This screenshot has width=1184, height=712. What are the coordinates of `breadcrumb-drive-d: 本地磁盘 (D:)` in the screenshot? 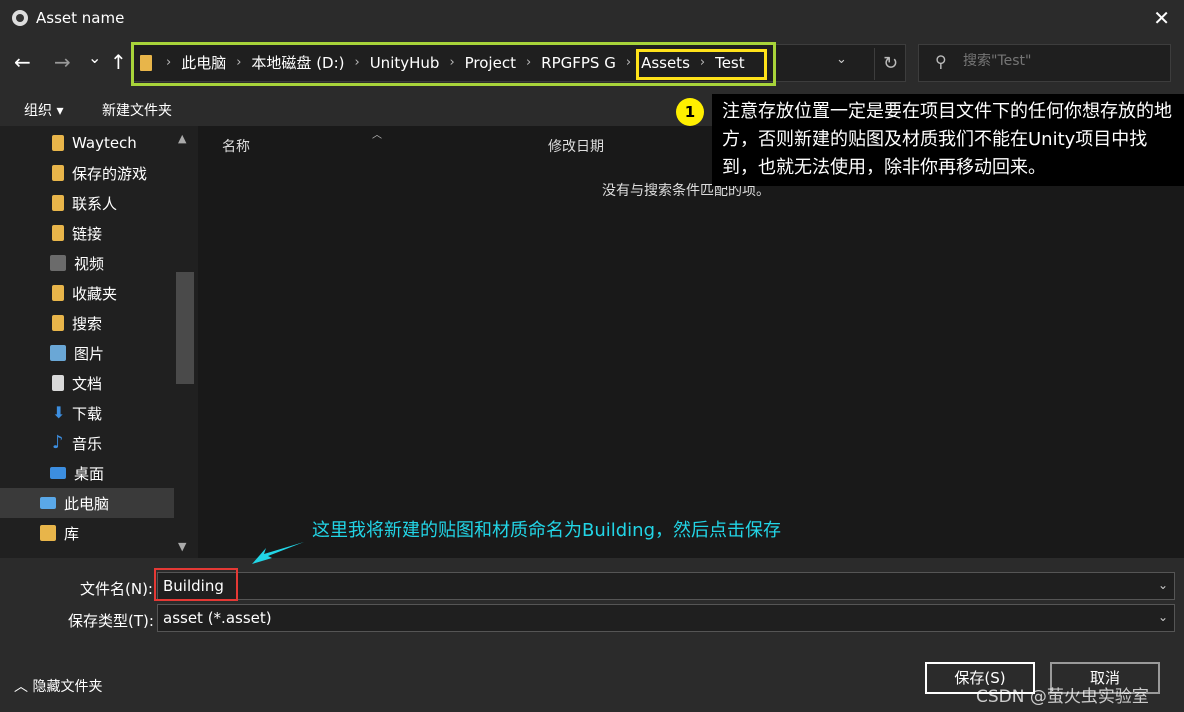 It's located at (297, 62).